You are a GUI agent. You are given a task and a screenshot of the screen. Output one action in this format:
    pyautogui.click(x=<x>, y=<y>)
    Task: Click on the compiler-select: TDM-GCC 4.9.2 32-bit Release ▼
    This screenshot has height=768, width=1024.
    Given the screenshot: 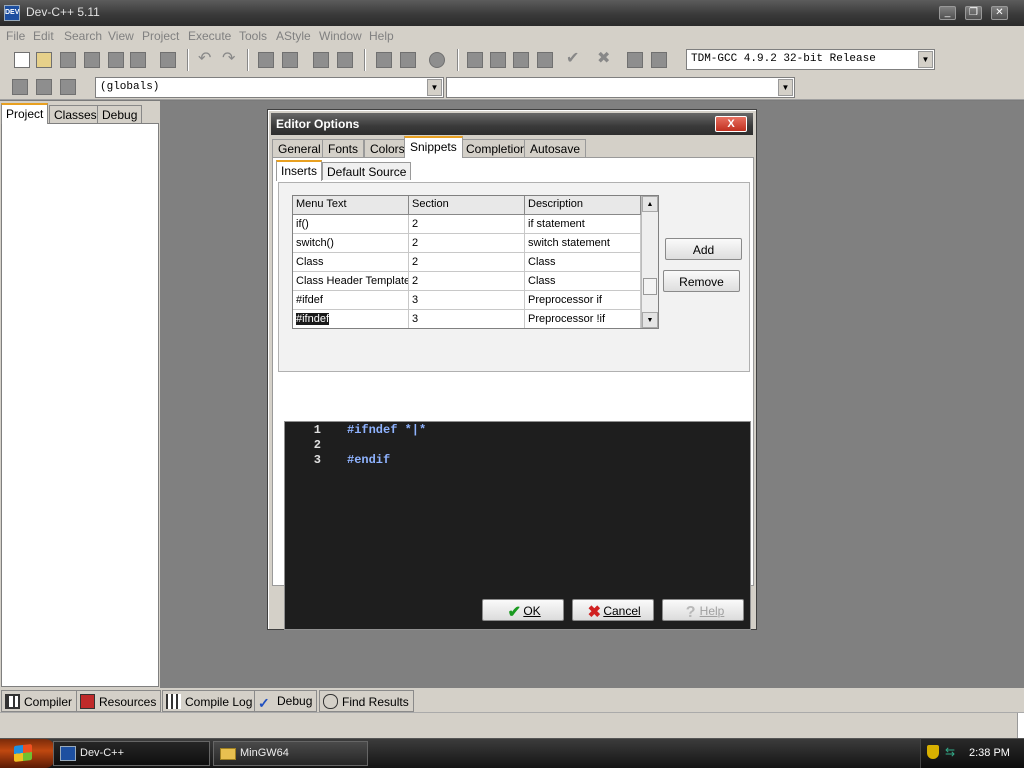 What is the action you would take?
    pyautogui.click(x=810, y=59)
    